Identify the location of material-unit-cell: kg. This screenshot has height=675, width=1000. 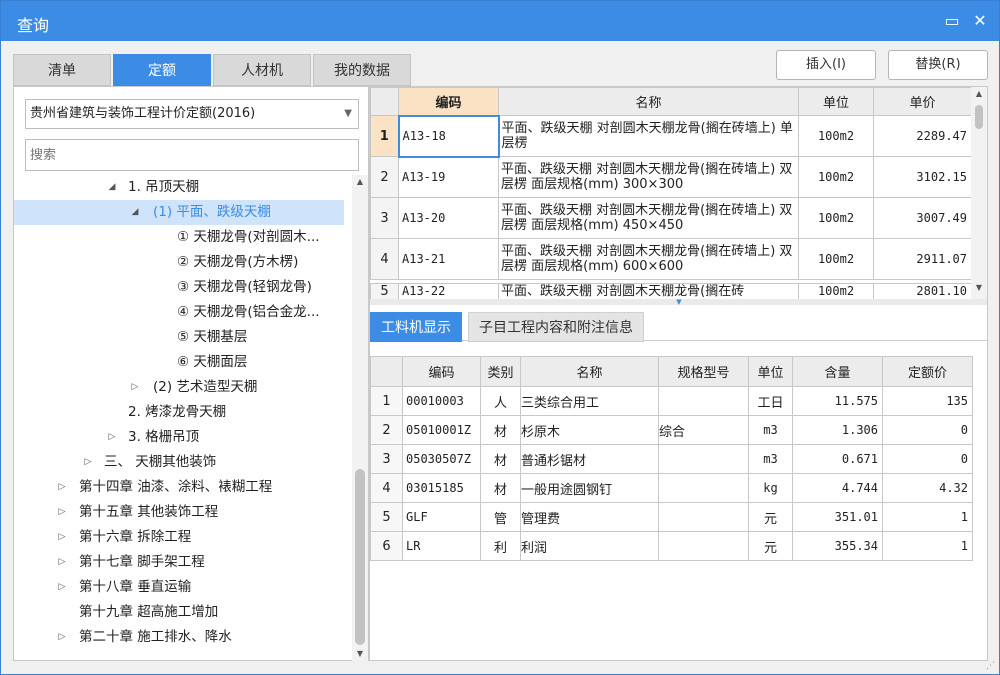
(770, 488).